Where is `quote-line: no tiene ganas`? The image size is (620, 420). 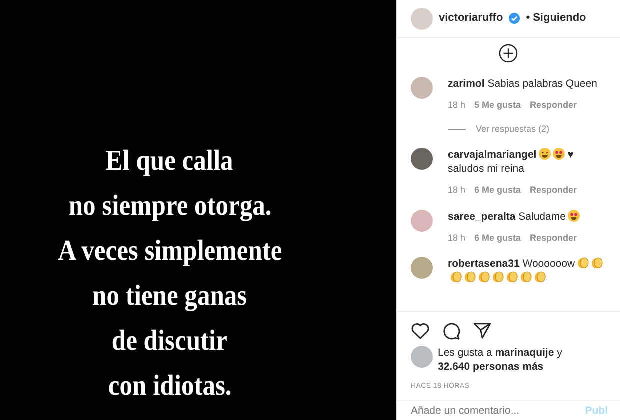 quote-line: no tiene ganas is located at coordinates (170, 296).